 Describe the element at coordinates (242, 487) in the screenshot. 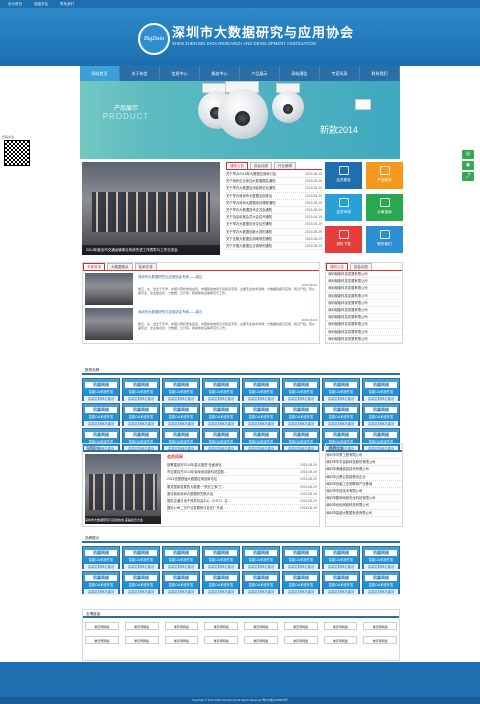

I see `list-item: 服务国家发展的大数据一“院长之家”之… 2015-08-29` at that location.